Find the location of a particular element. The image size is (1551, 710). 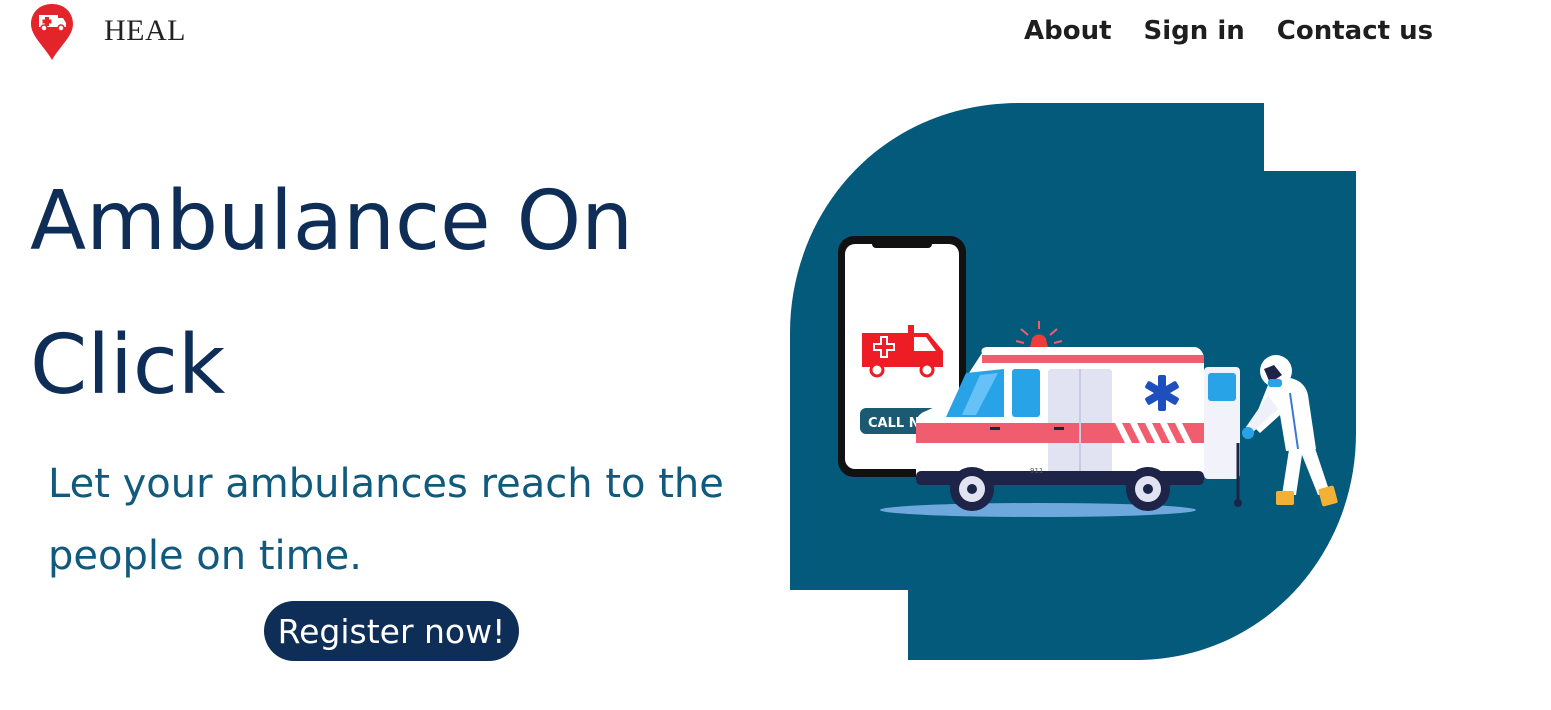

ambulance-location-pin-icon is located at coordinates (52, 32).